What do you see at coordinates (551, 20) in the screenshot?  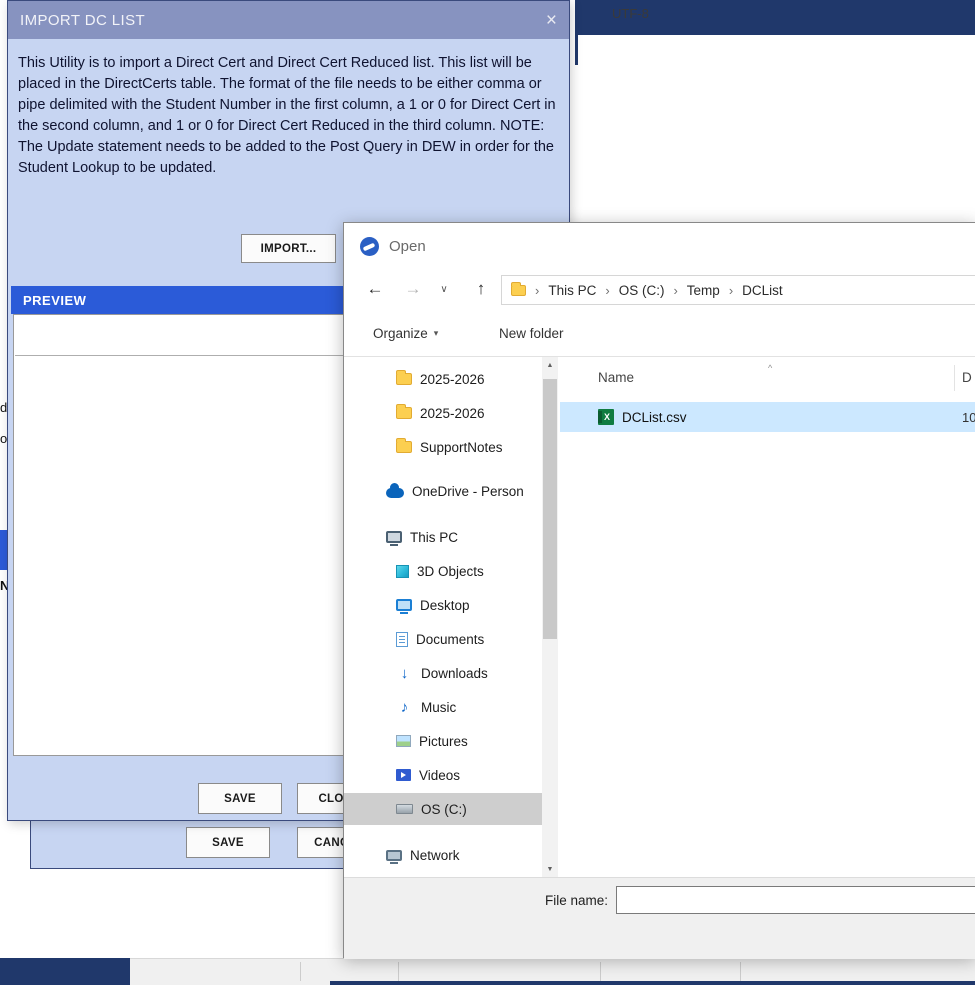 I see `close-icon: ×` at bounding box center [551, 20].